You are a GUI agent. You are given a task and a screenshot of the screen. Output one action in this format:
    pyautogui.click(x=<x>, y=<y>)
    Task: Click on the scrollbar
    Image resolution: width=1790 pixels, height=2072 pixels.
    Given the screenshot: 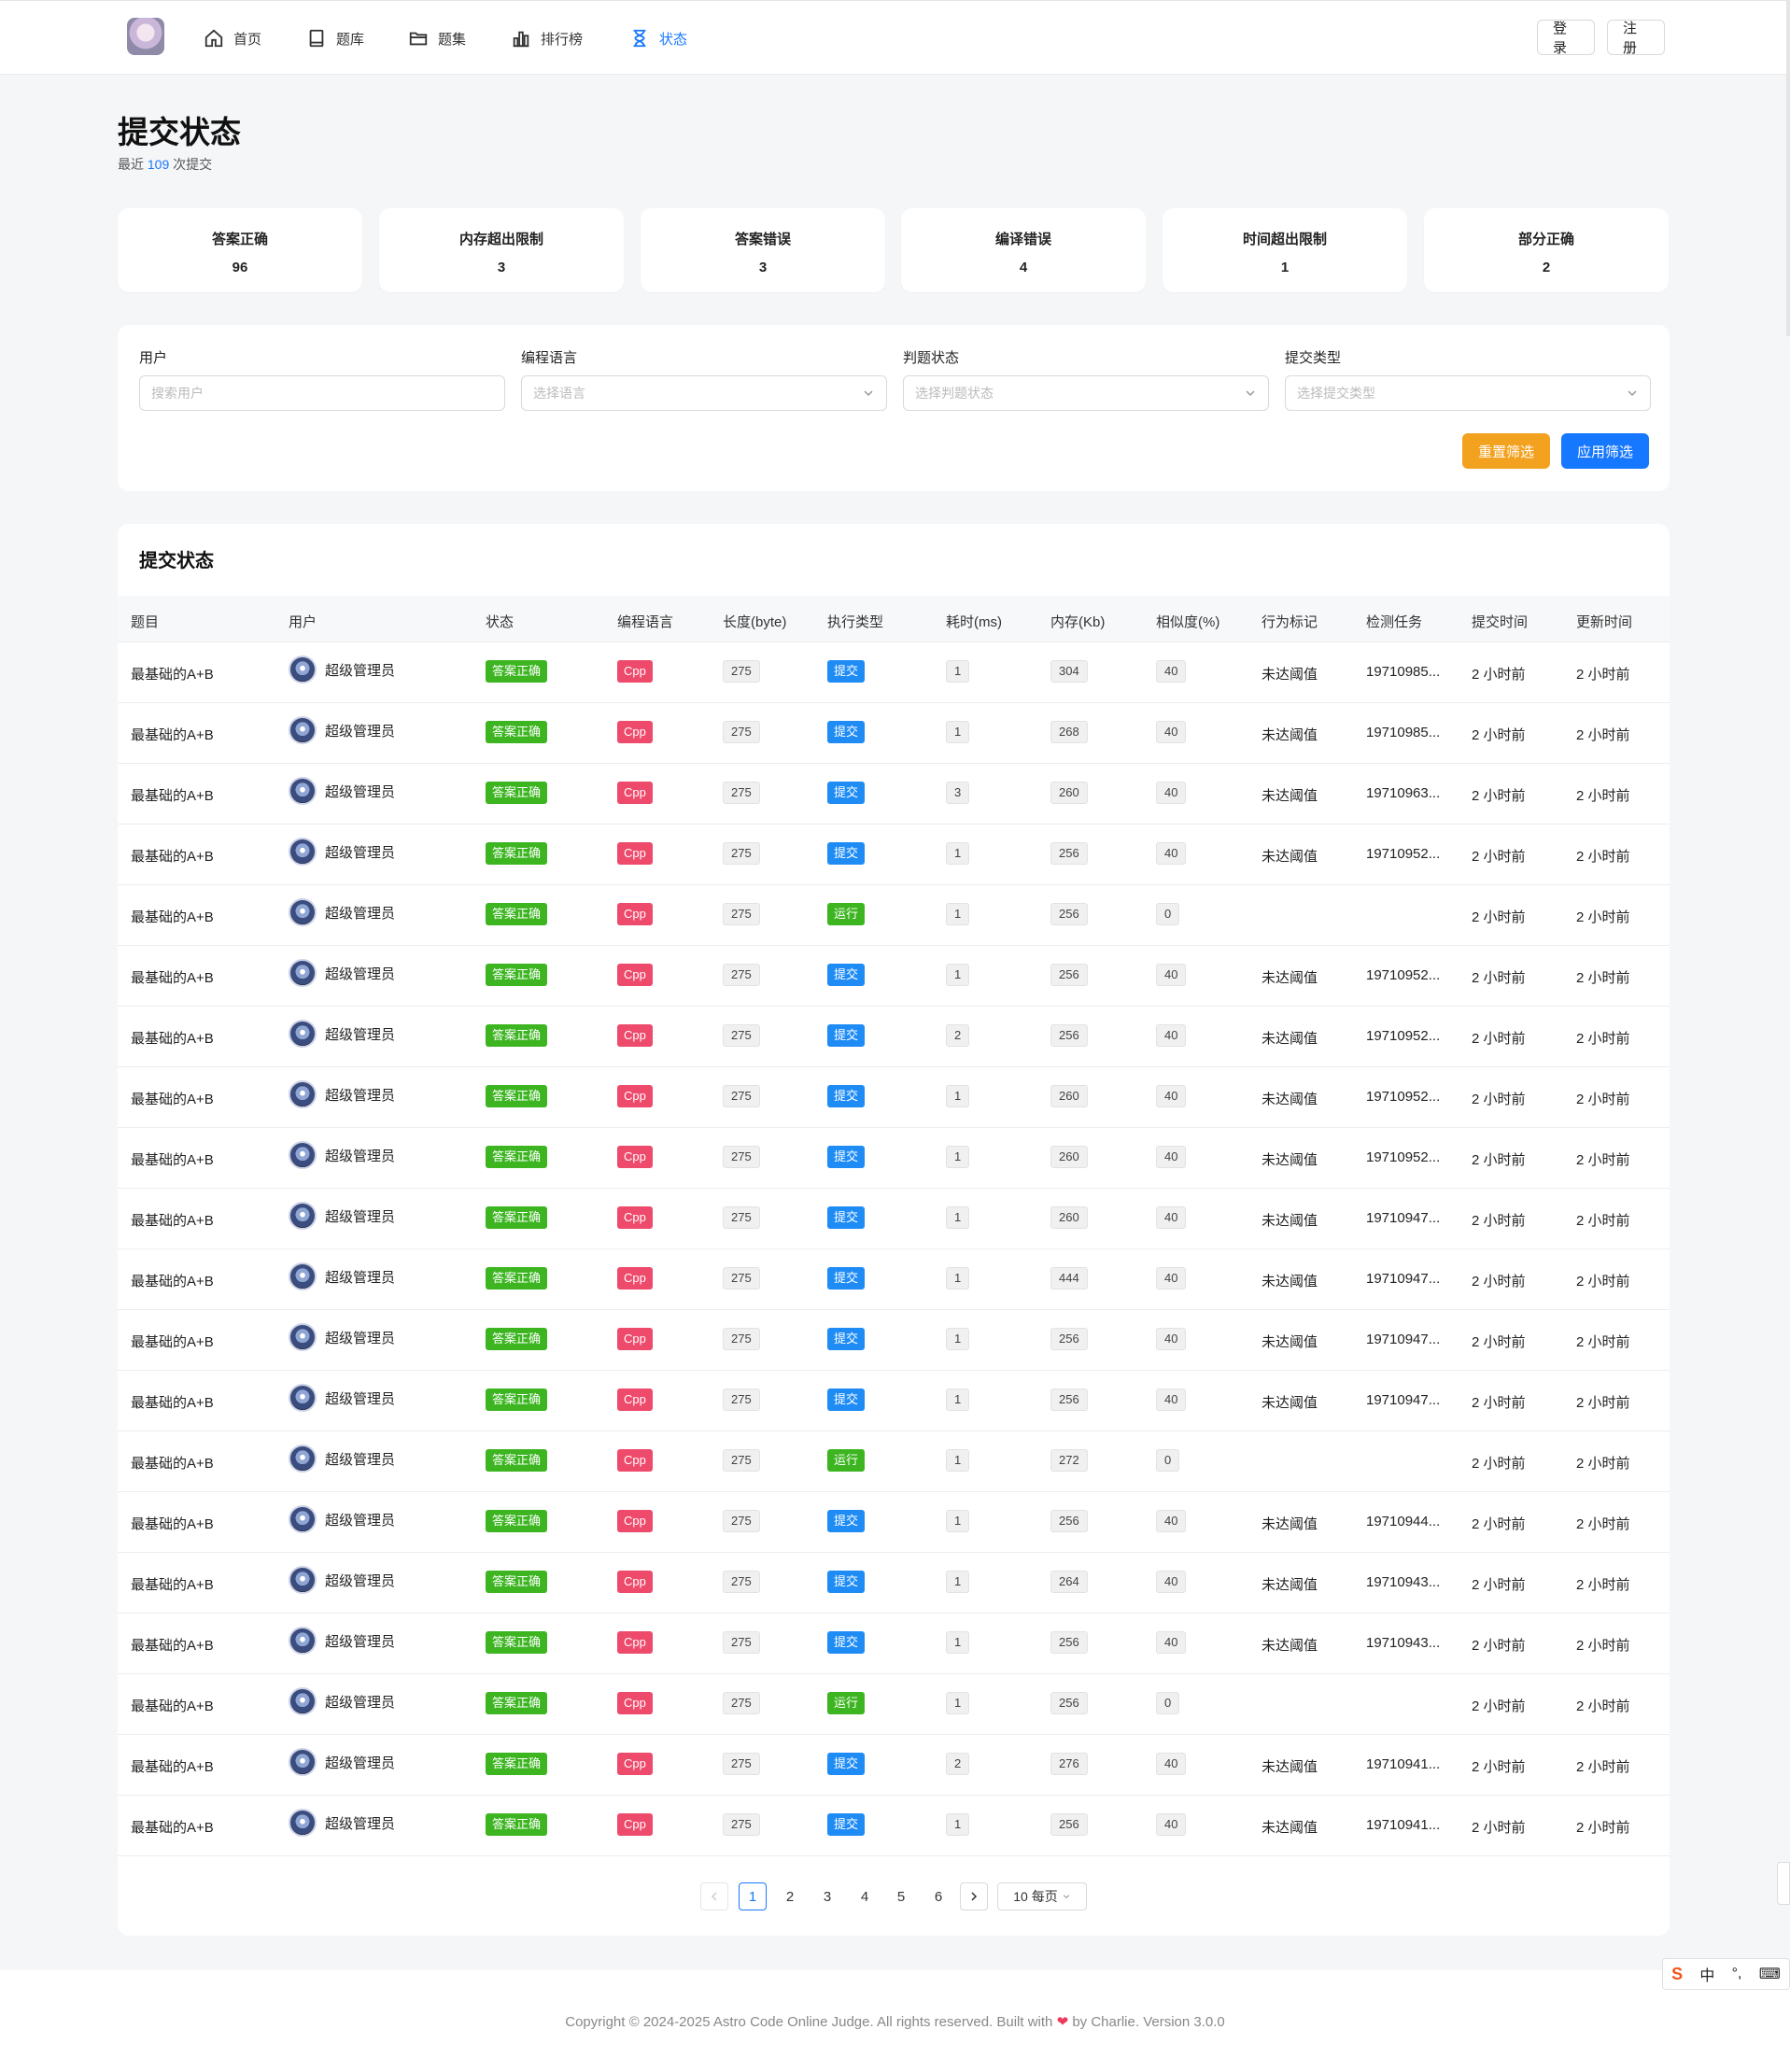 What is the action you would take?
    pyautogui.click(x=1788, y=168)
    